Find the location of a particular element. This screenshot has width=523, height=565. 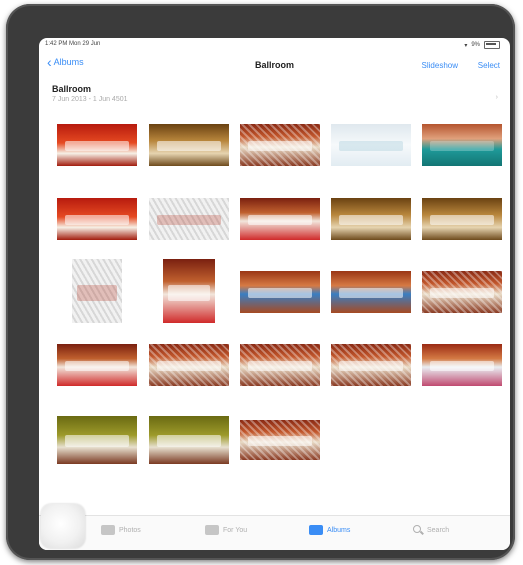

search-icon is located at coordinates (418, 530).